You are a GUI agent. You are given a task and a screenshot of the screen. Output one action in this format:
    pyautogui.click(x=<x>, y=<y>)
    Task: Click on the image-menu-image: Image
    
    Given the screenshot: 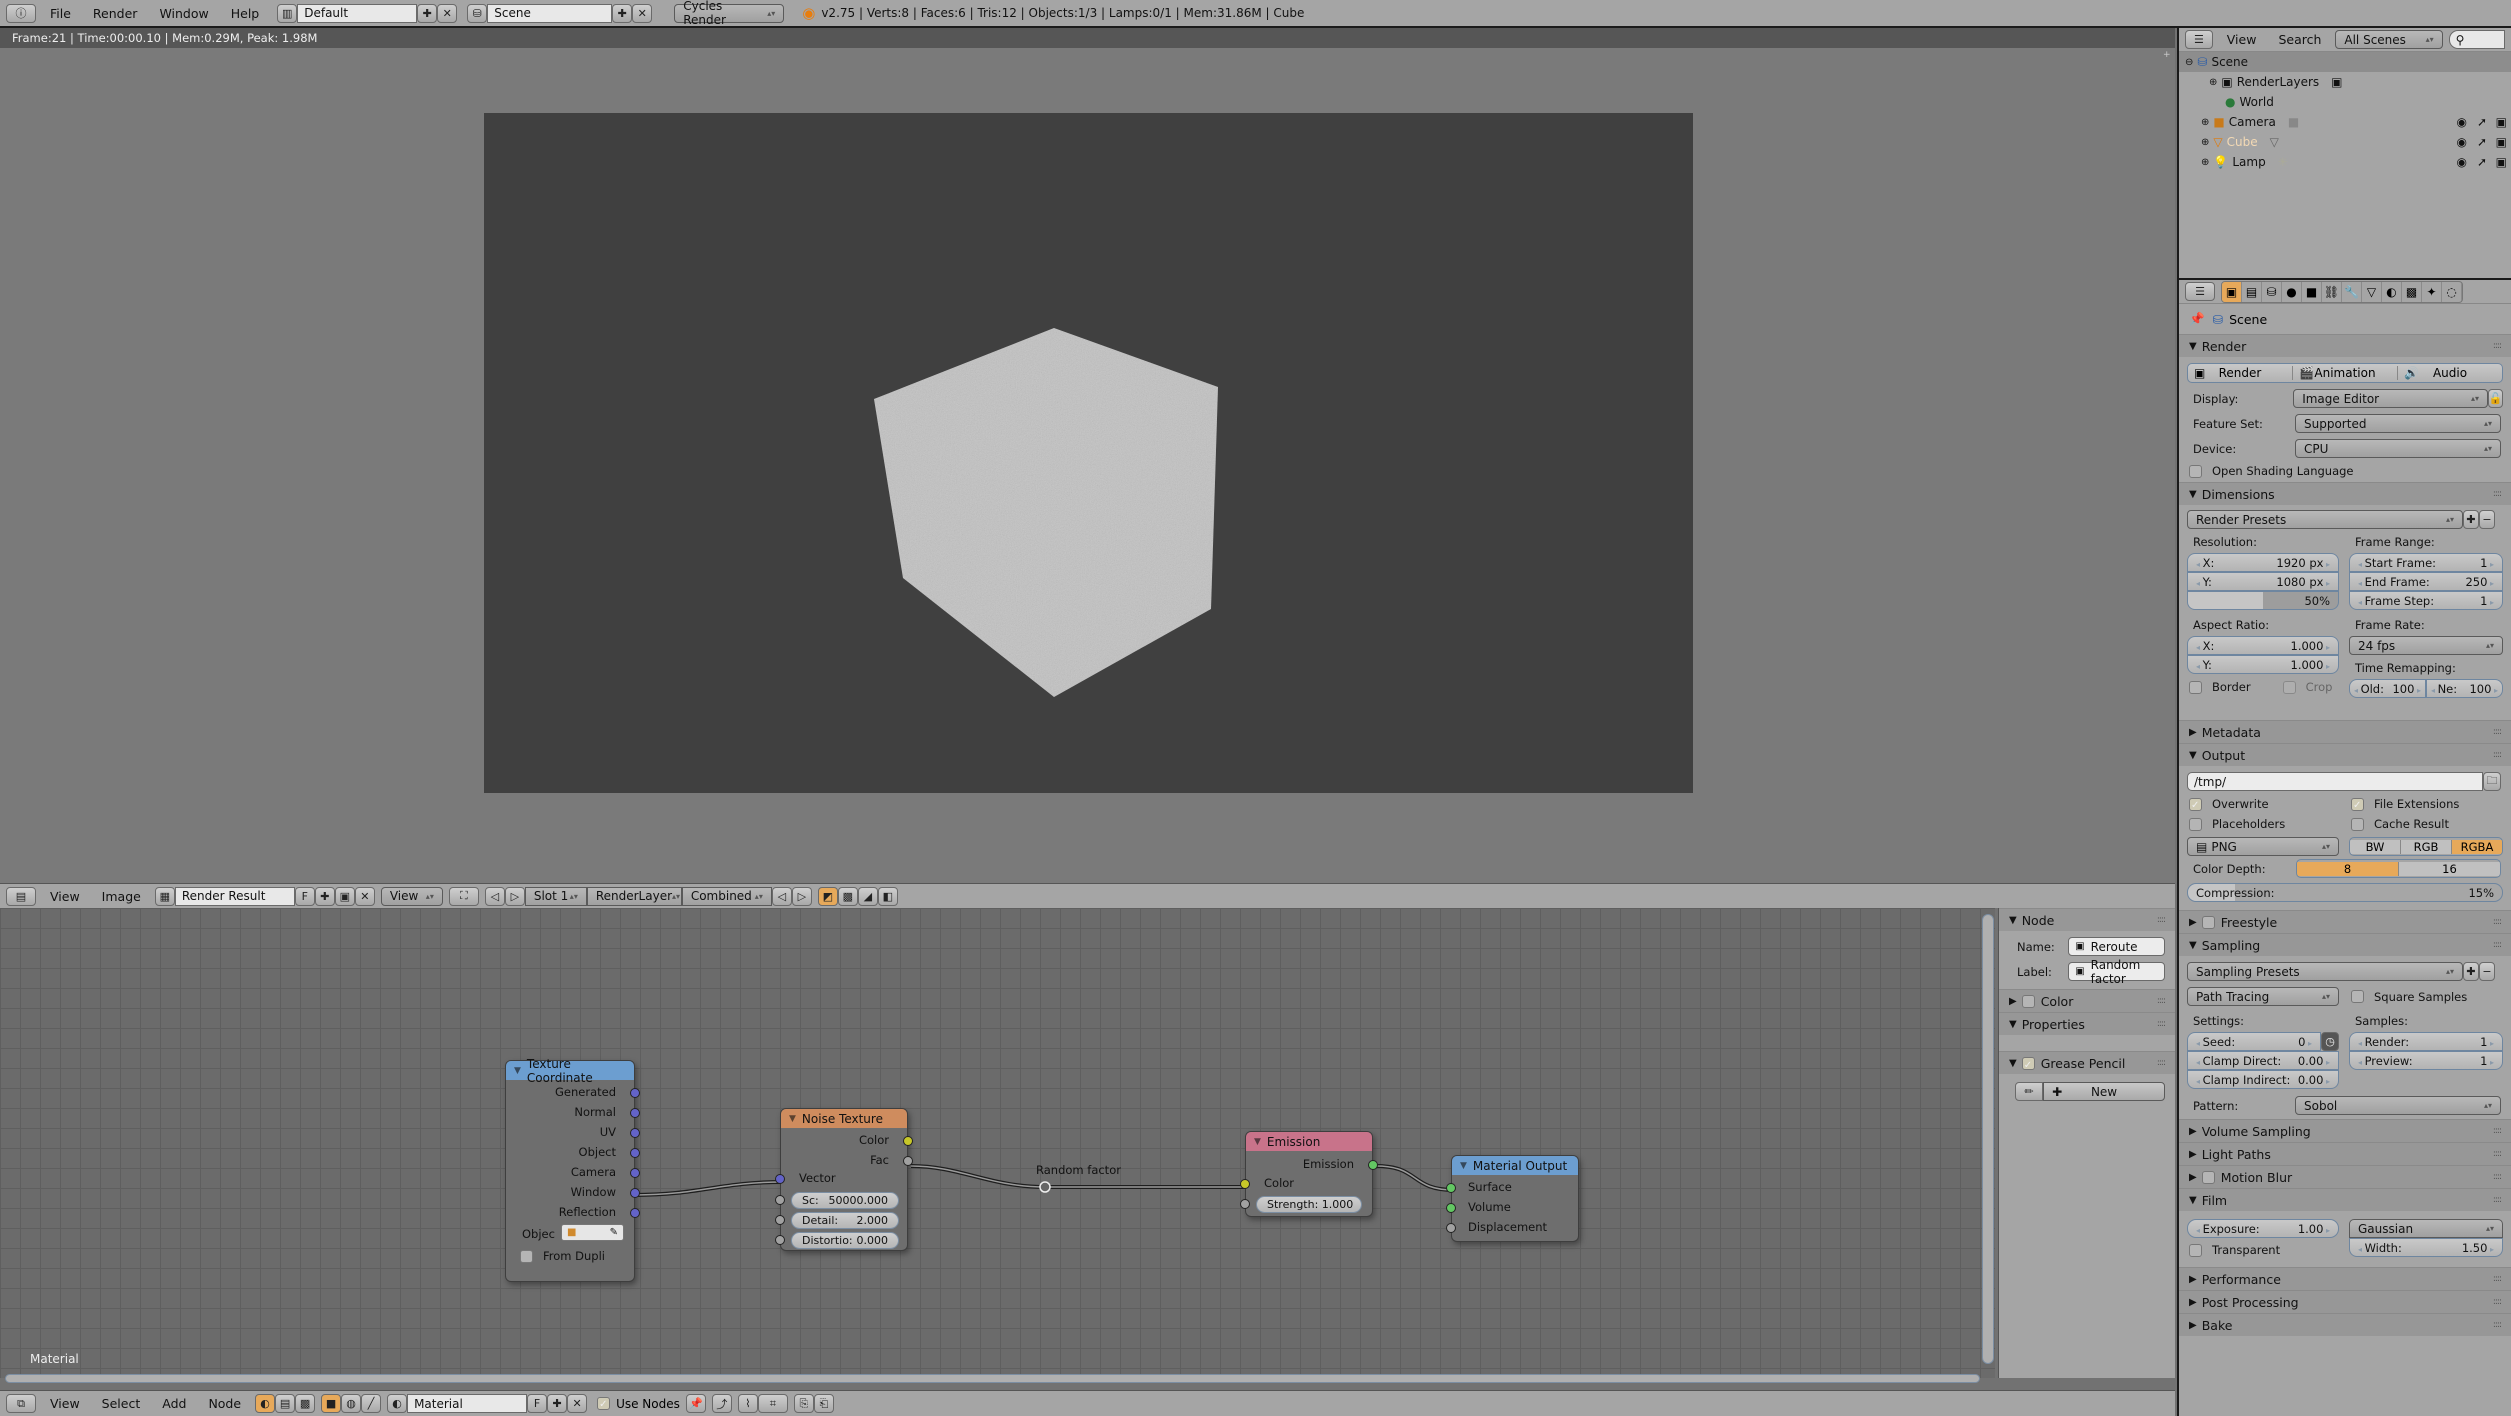 What is the action you would take?
    pyautogui.click(x=121, y=896)
    